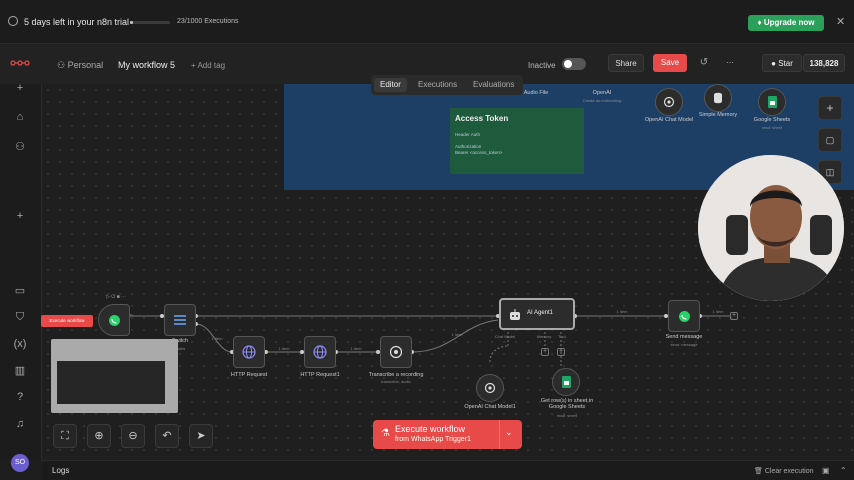 This screenshot has width=854, height=480. Describe the element at coordinates (85, 65) in the screenshot. I see `project-label: Personal` at that location.